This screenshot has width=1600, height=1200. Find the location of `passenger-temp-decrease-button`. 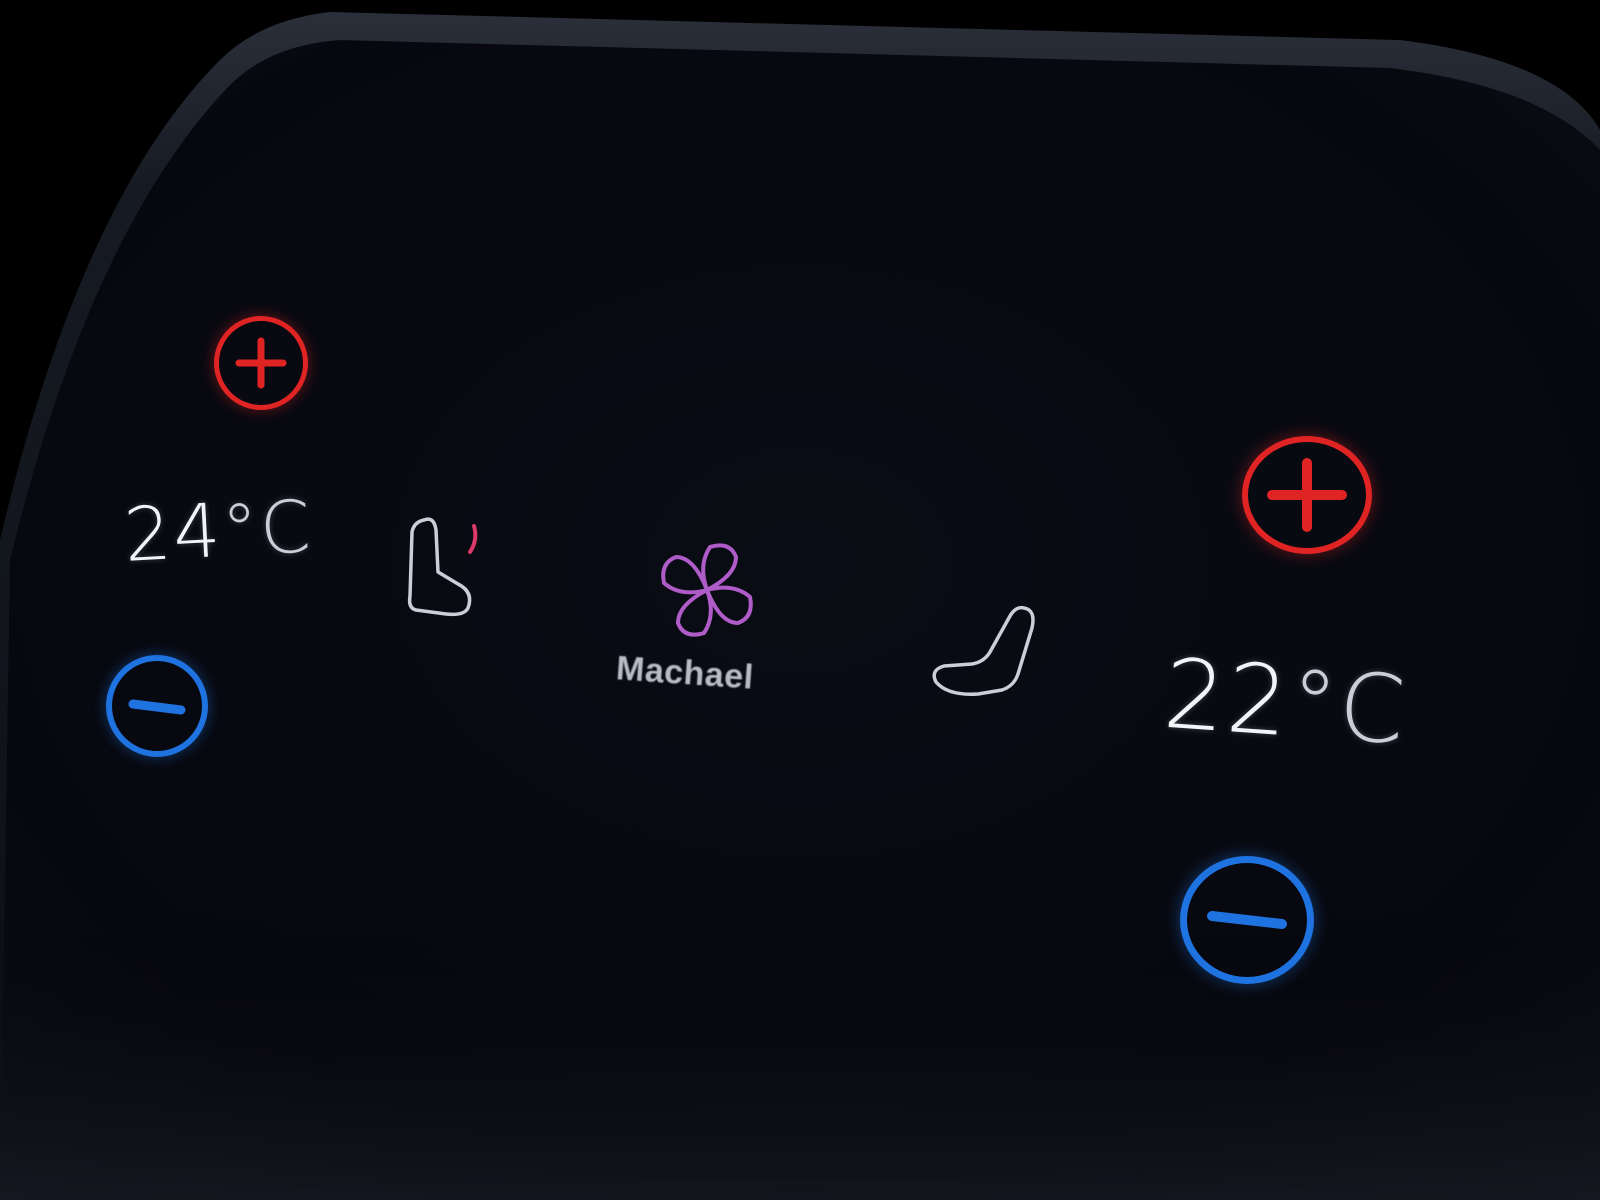

passenger-temp-decrease-button is located at coordinates (1247, 920).